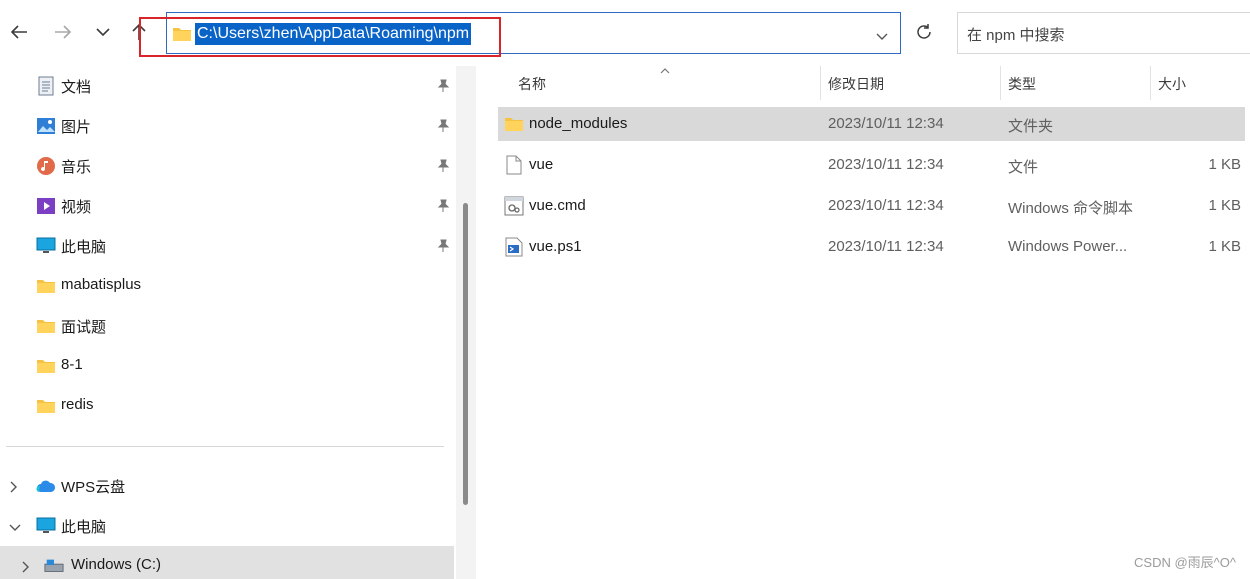  What do you see at coordinates (856, 84) in the screenshot?
I see `column-header-date: 修改日期` at bounding box center [856, 84].